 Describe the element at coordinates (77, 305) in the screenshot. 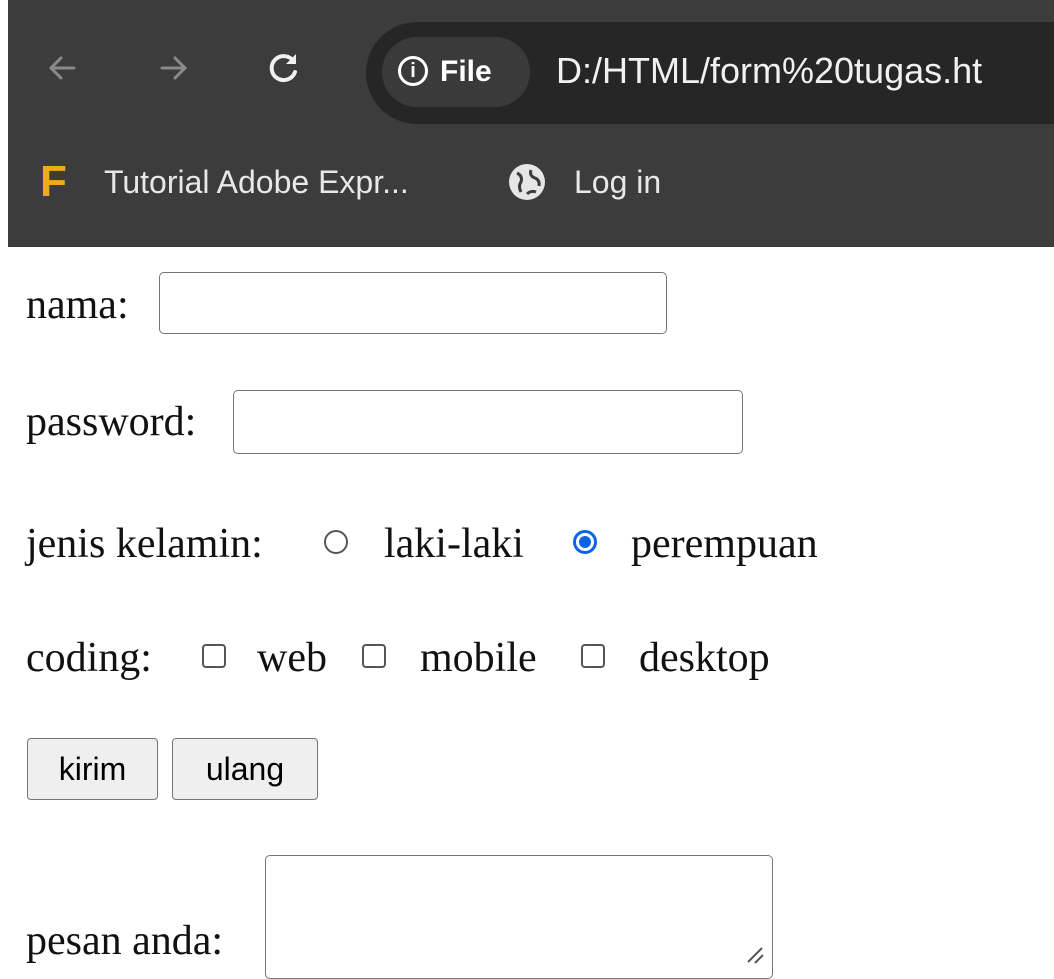

I see `nama-label: nama:` at that location.